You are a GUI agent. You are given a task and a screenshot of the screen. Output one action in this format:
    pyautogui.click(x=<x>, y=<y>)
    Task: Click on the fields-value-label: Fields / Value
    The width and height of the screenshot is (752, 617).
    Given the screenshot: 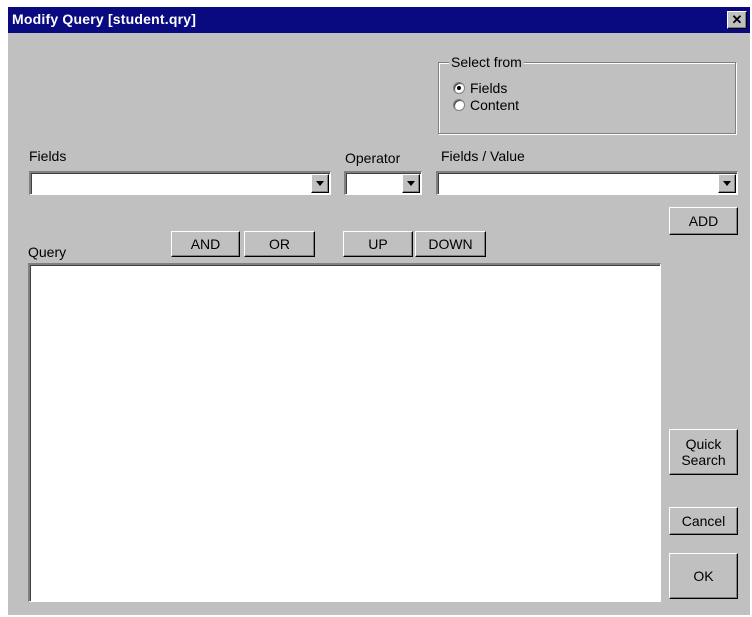 What is the action you would take?
    pyautogui.click(x=483, y=156)
    